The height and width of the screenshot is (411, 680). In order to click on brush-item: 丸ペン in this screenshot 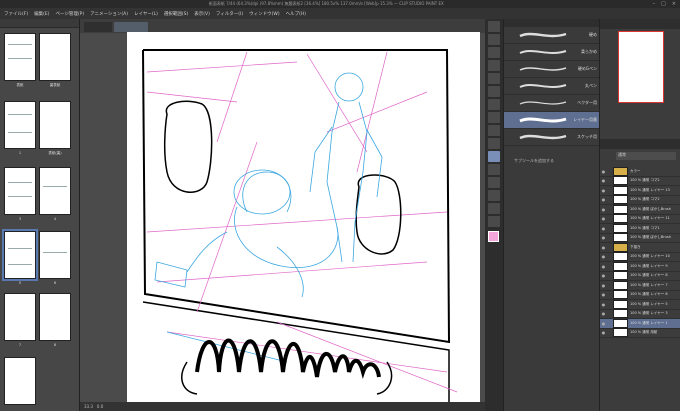, I will do `click(551, 86)`.